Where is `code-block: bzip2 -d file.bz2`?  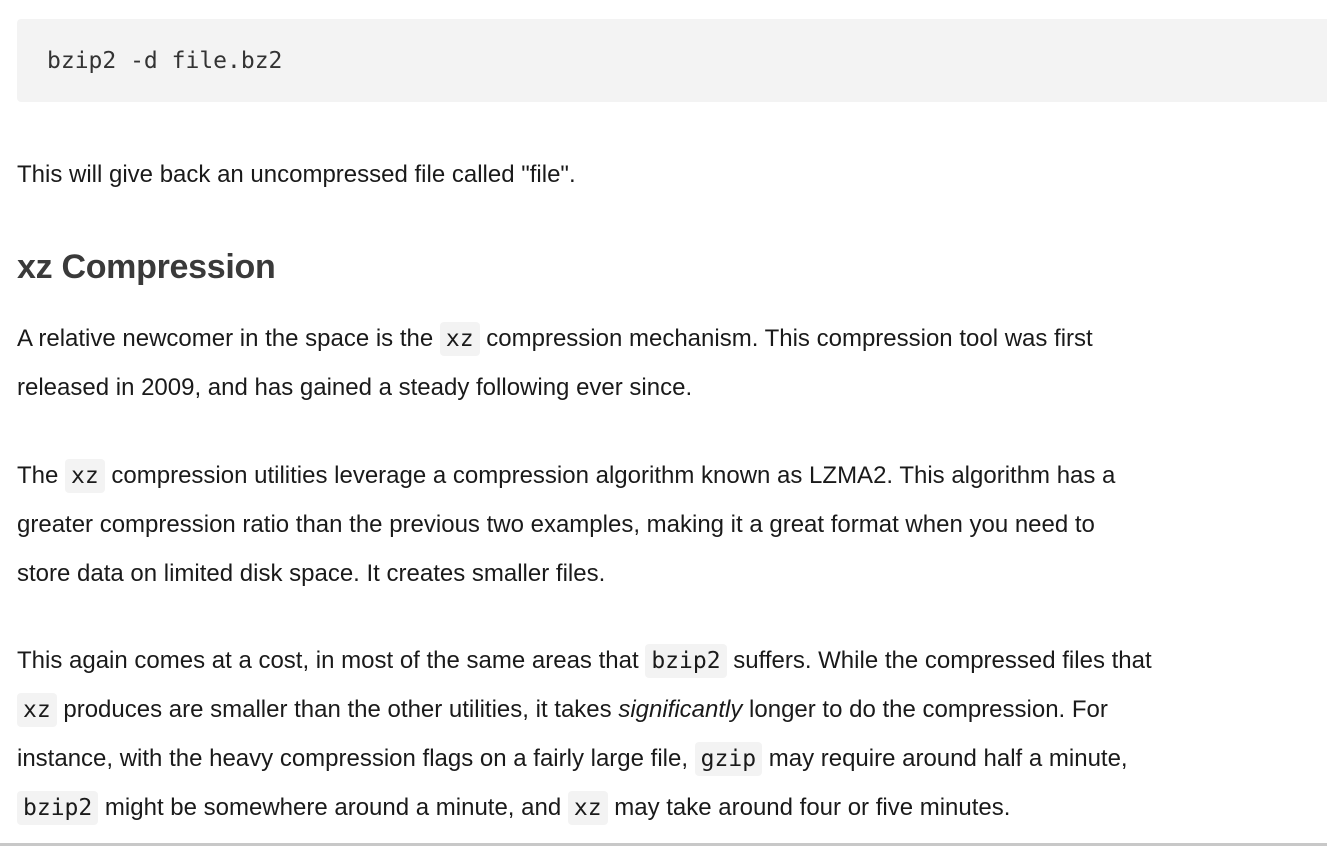 code-block: bzip2 -d file.bz2 is located at coordinates (672, 60).